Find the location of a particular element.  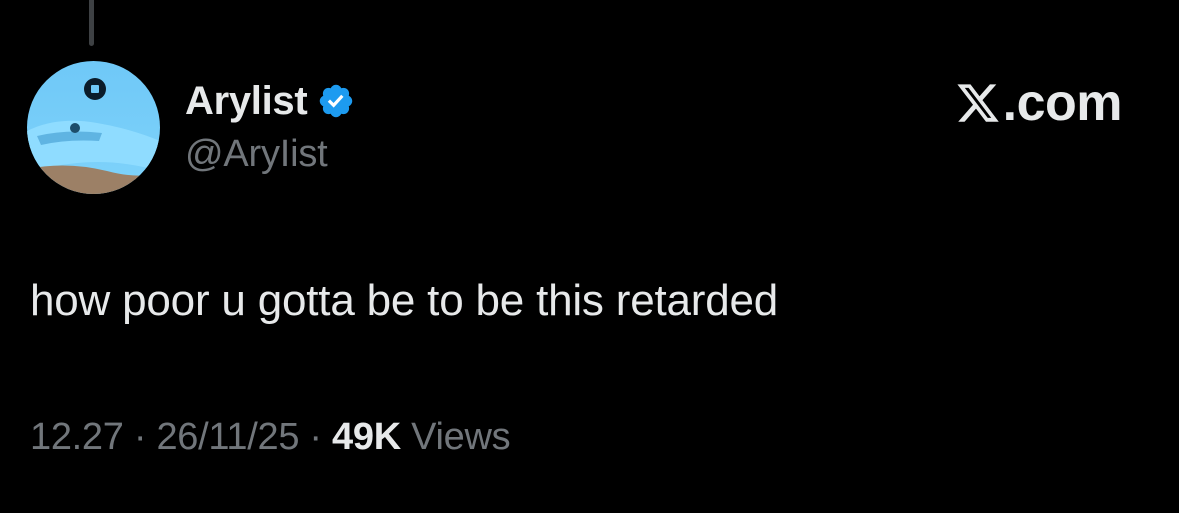

author-name-row: Arylist is located at coordinates (270, 101).